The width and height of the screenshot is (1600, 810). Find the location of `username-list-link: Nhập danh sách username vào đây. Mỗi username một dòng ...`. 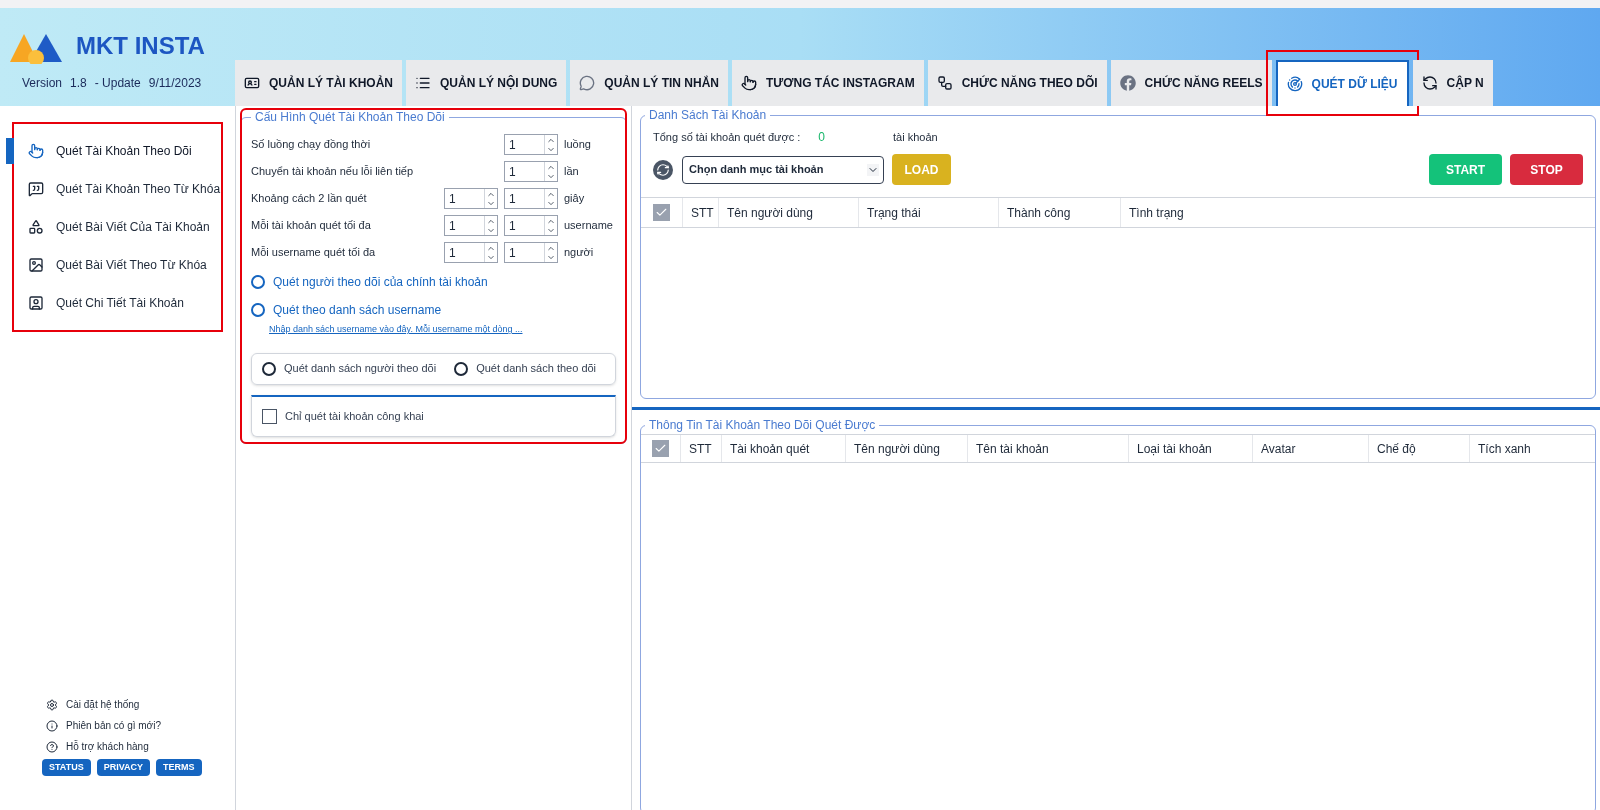

username-list-link: Nhập danh sách username vào đây. Mỗi username một dòng ... is located at coordinates (442, 330).